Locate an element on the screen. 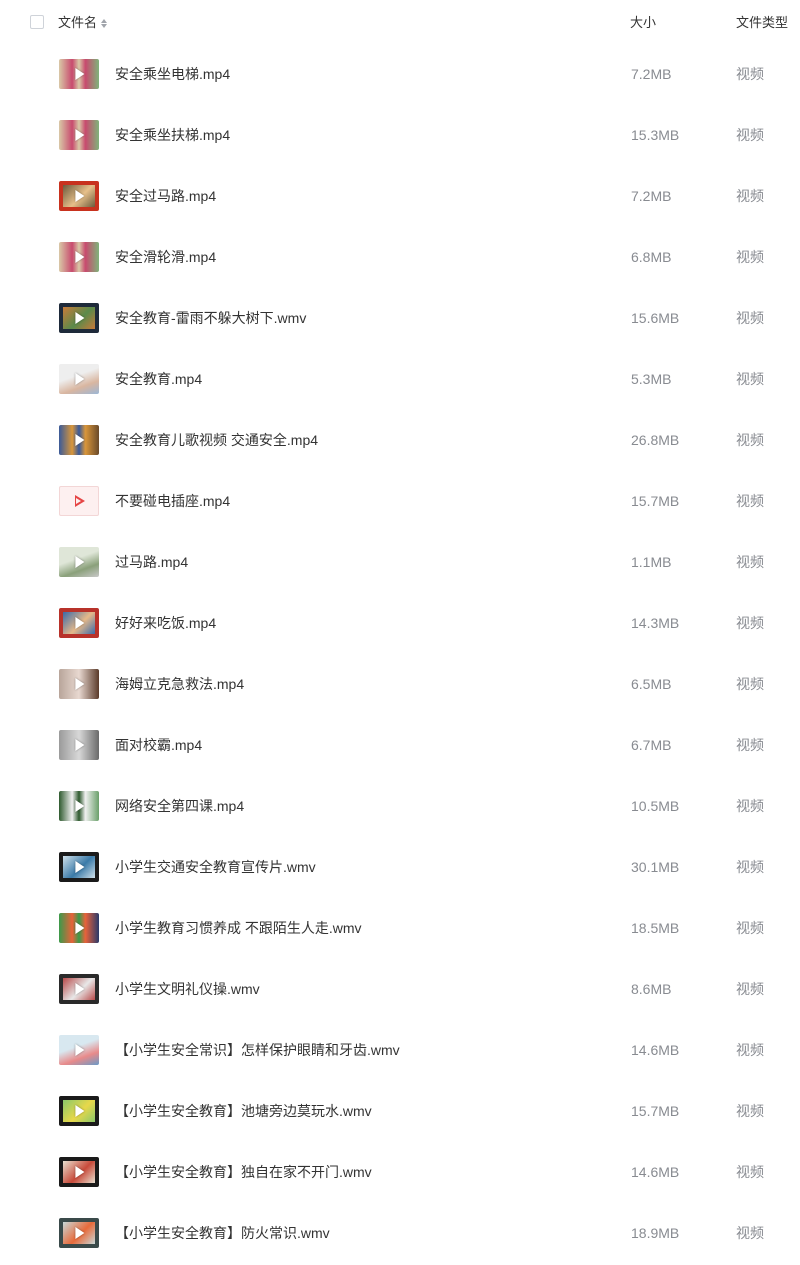 Image resolution: width=800 pixels, height=1265 pixels. file-name: 不要碰电插座.mp4 is located at coordinates (172, 501).